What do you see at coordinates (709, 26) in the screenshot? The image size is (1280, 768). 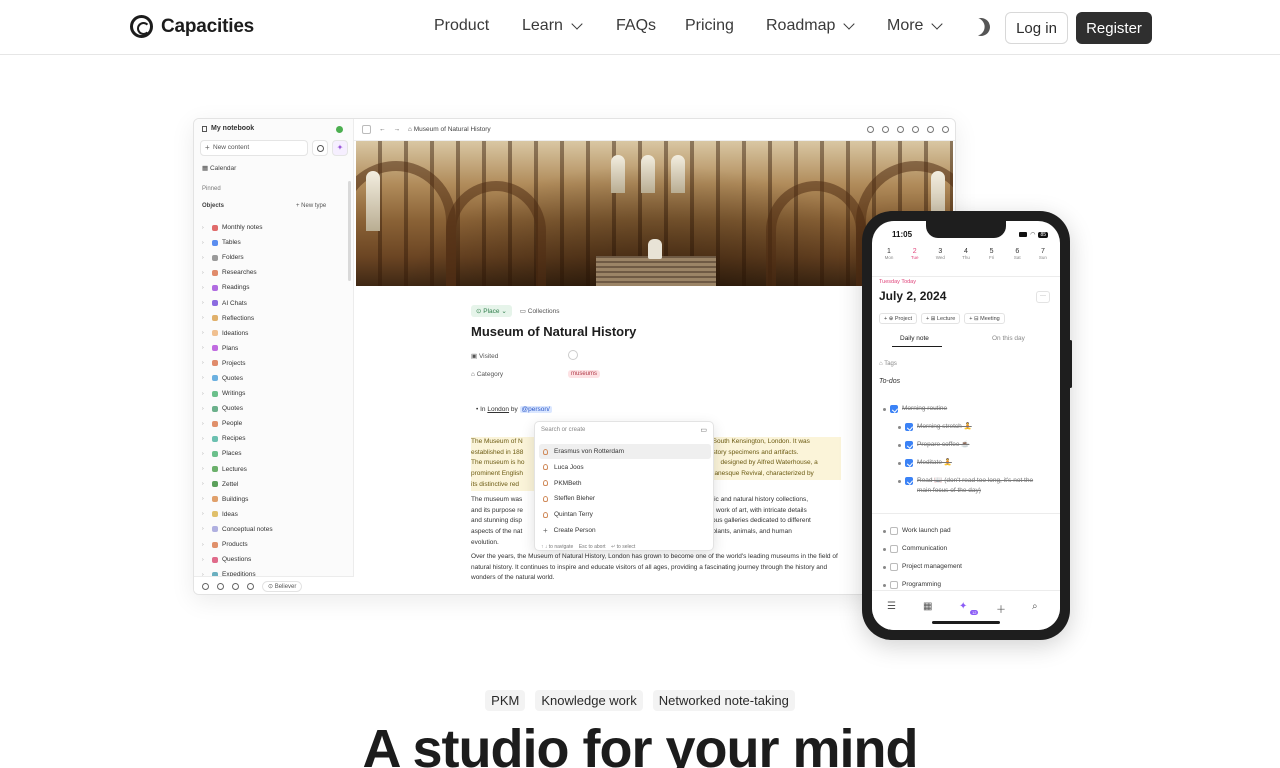 I see `nav-pricing: Pricing` at bounding box center [709, 26].